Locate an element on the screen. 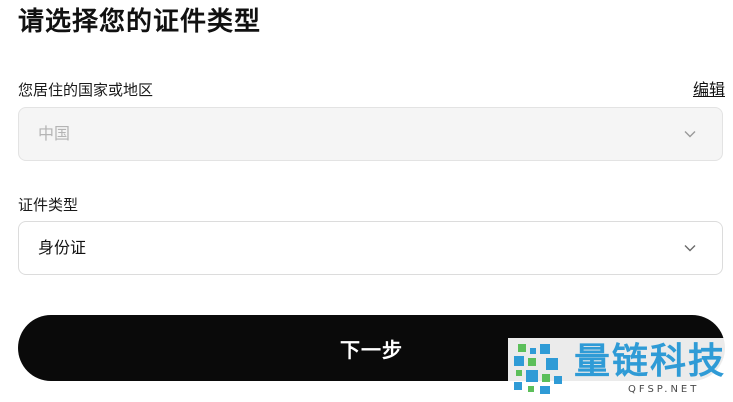 This screenshot has width=733, height=402. id-type-select: 身份证 is located at coordinates (370, 248).